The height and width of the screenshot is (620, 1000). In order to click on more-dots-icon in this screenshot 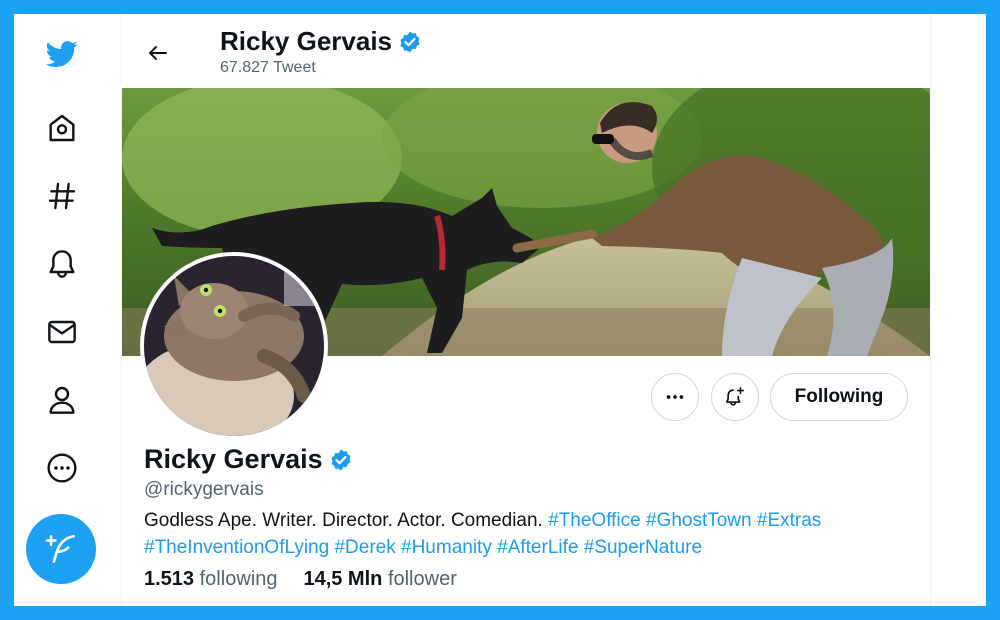, I will do `click(675, 397)`.